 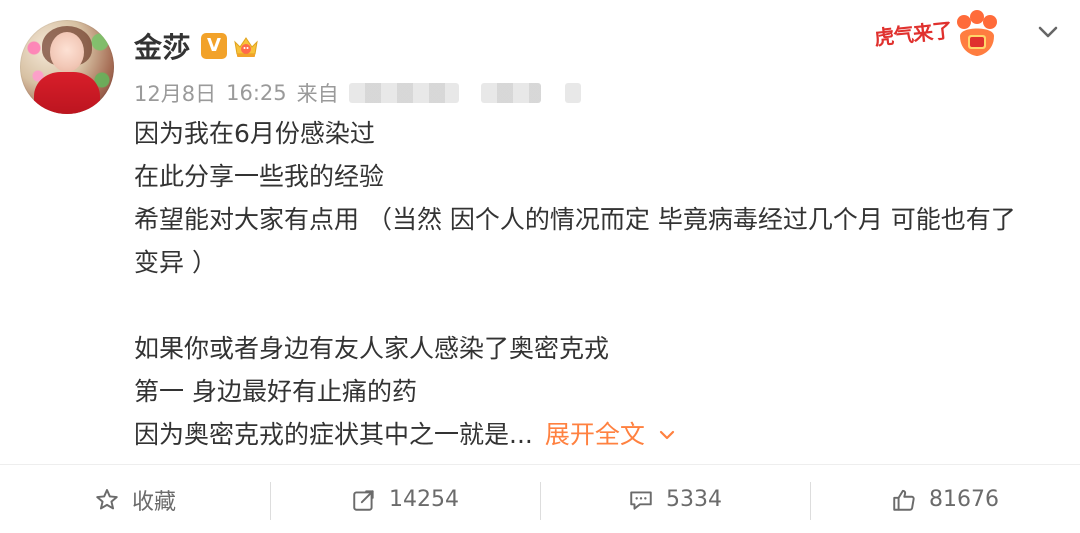 I want to click on verified-badge-icon: V, so click(x=214, y=46).